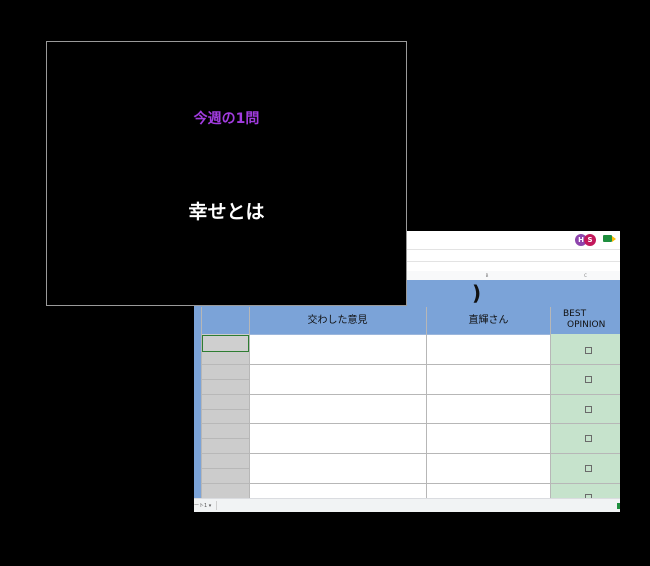 The image size is (650, 566). What do you see at coordinates (618, 506) in the screenshot?
I see `explore-icon` at bounding box center [618, 506].